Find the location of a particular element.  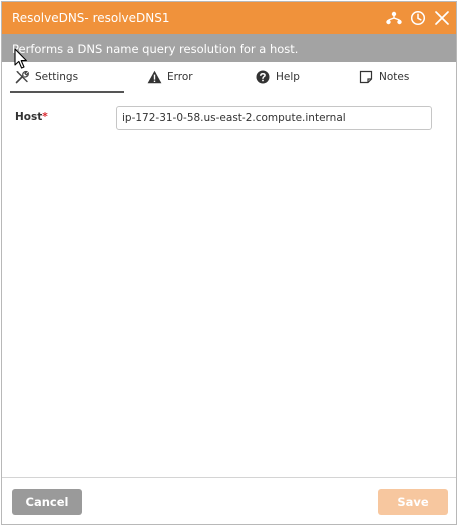

footer-divider is located at coordinates (229, 477).